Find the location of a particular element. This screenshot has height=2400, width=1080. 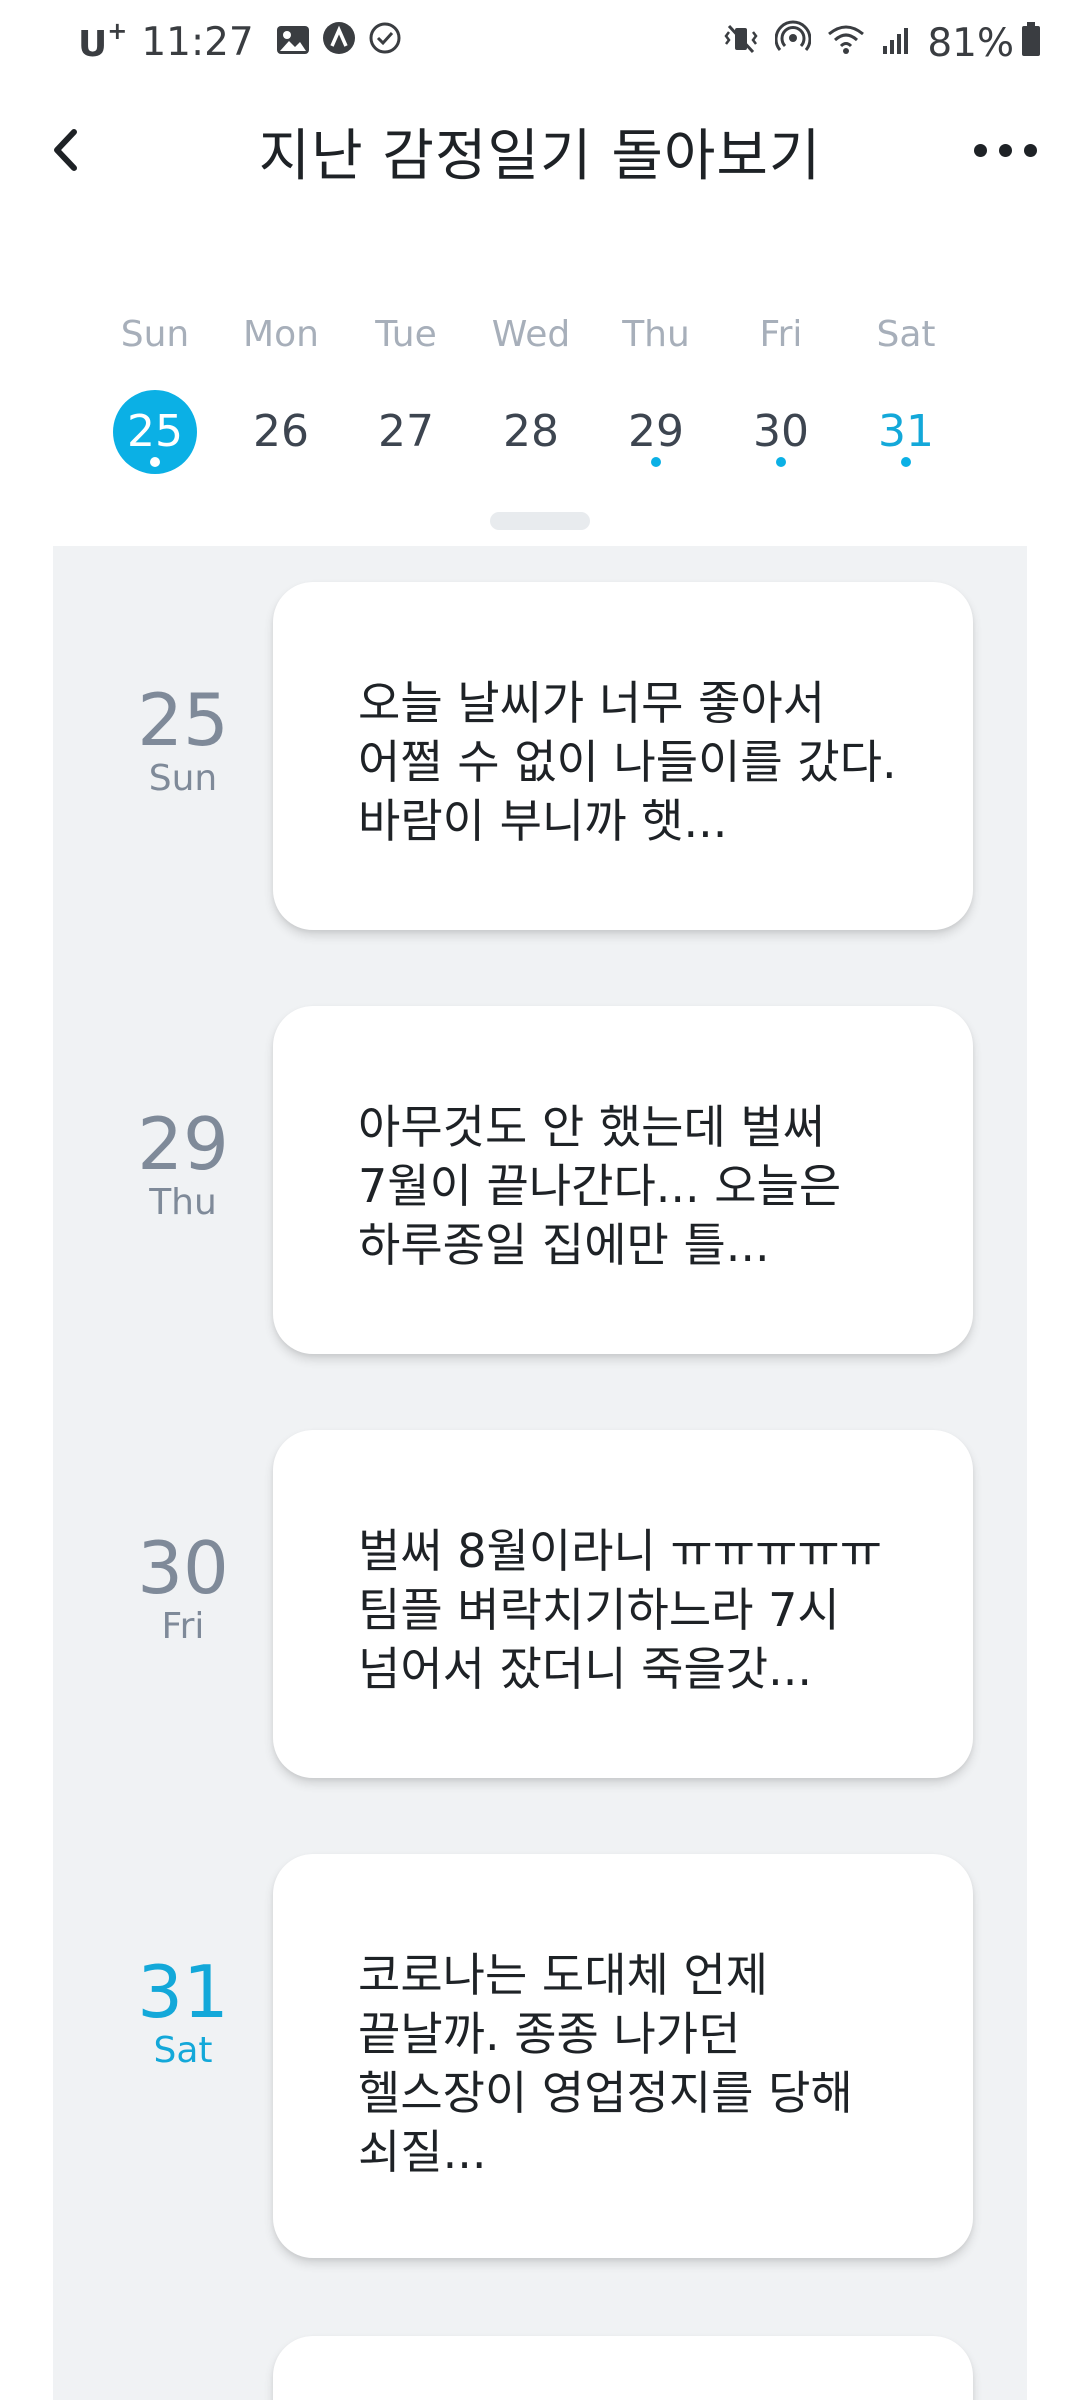

entry-date: 30 Fri is located at coordinates (183, 1589).